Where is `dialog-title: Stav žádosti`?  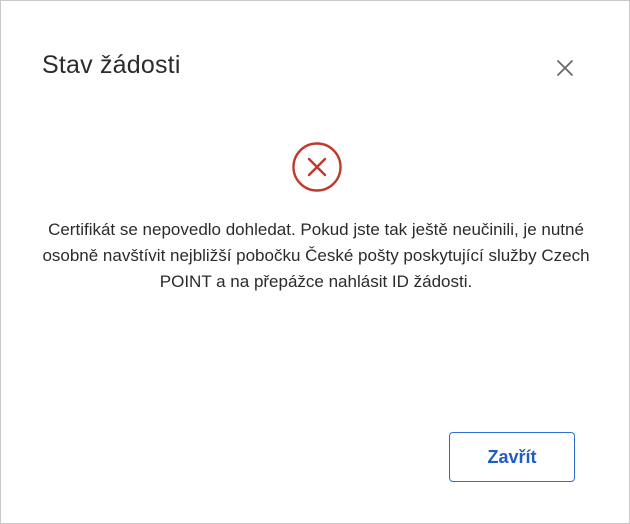
dialog-title: Stav žádosti is located at coordinates (111, 65).